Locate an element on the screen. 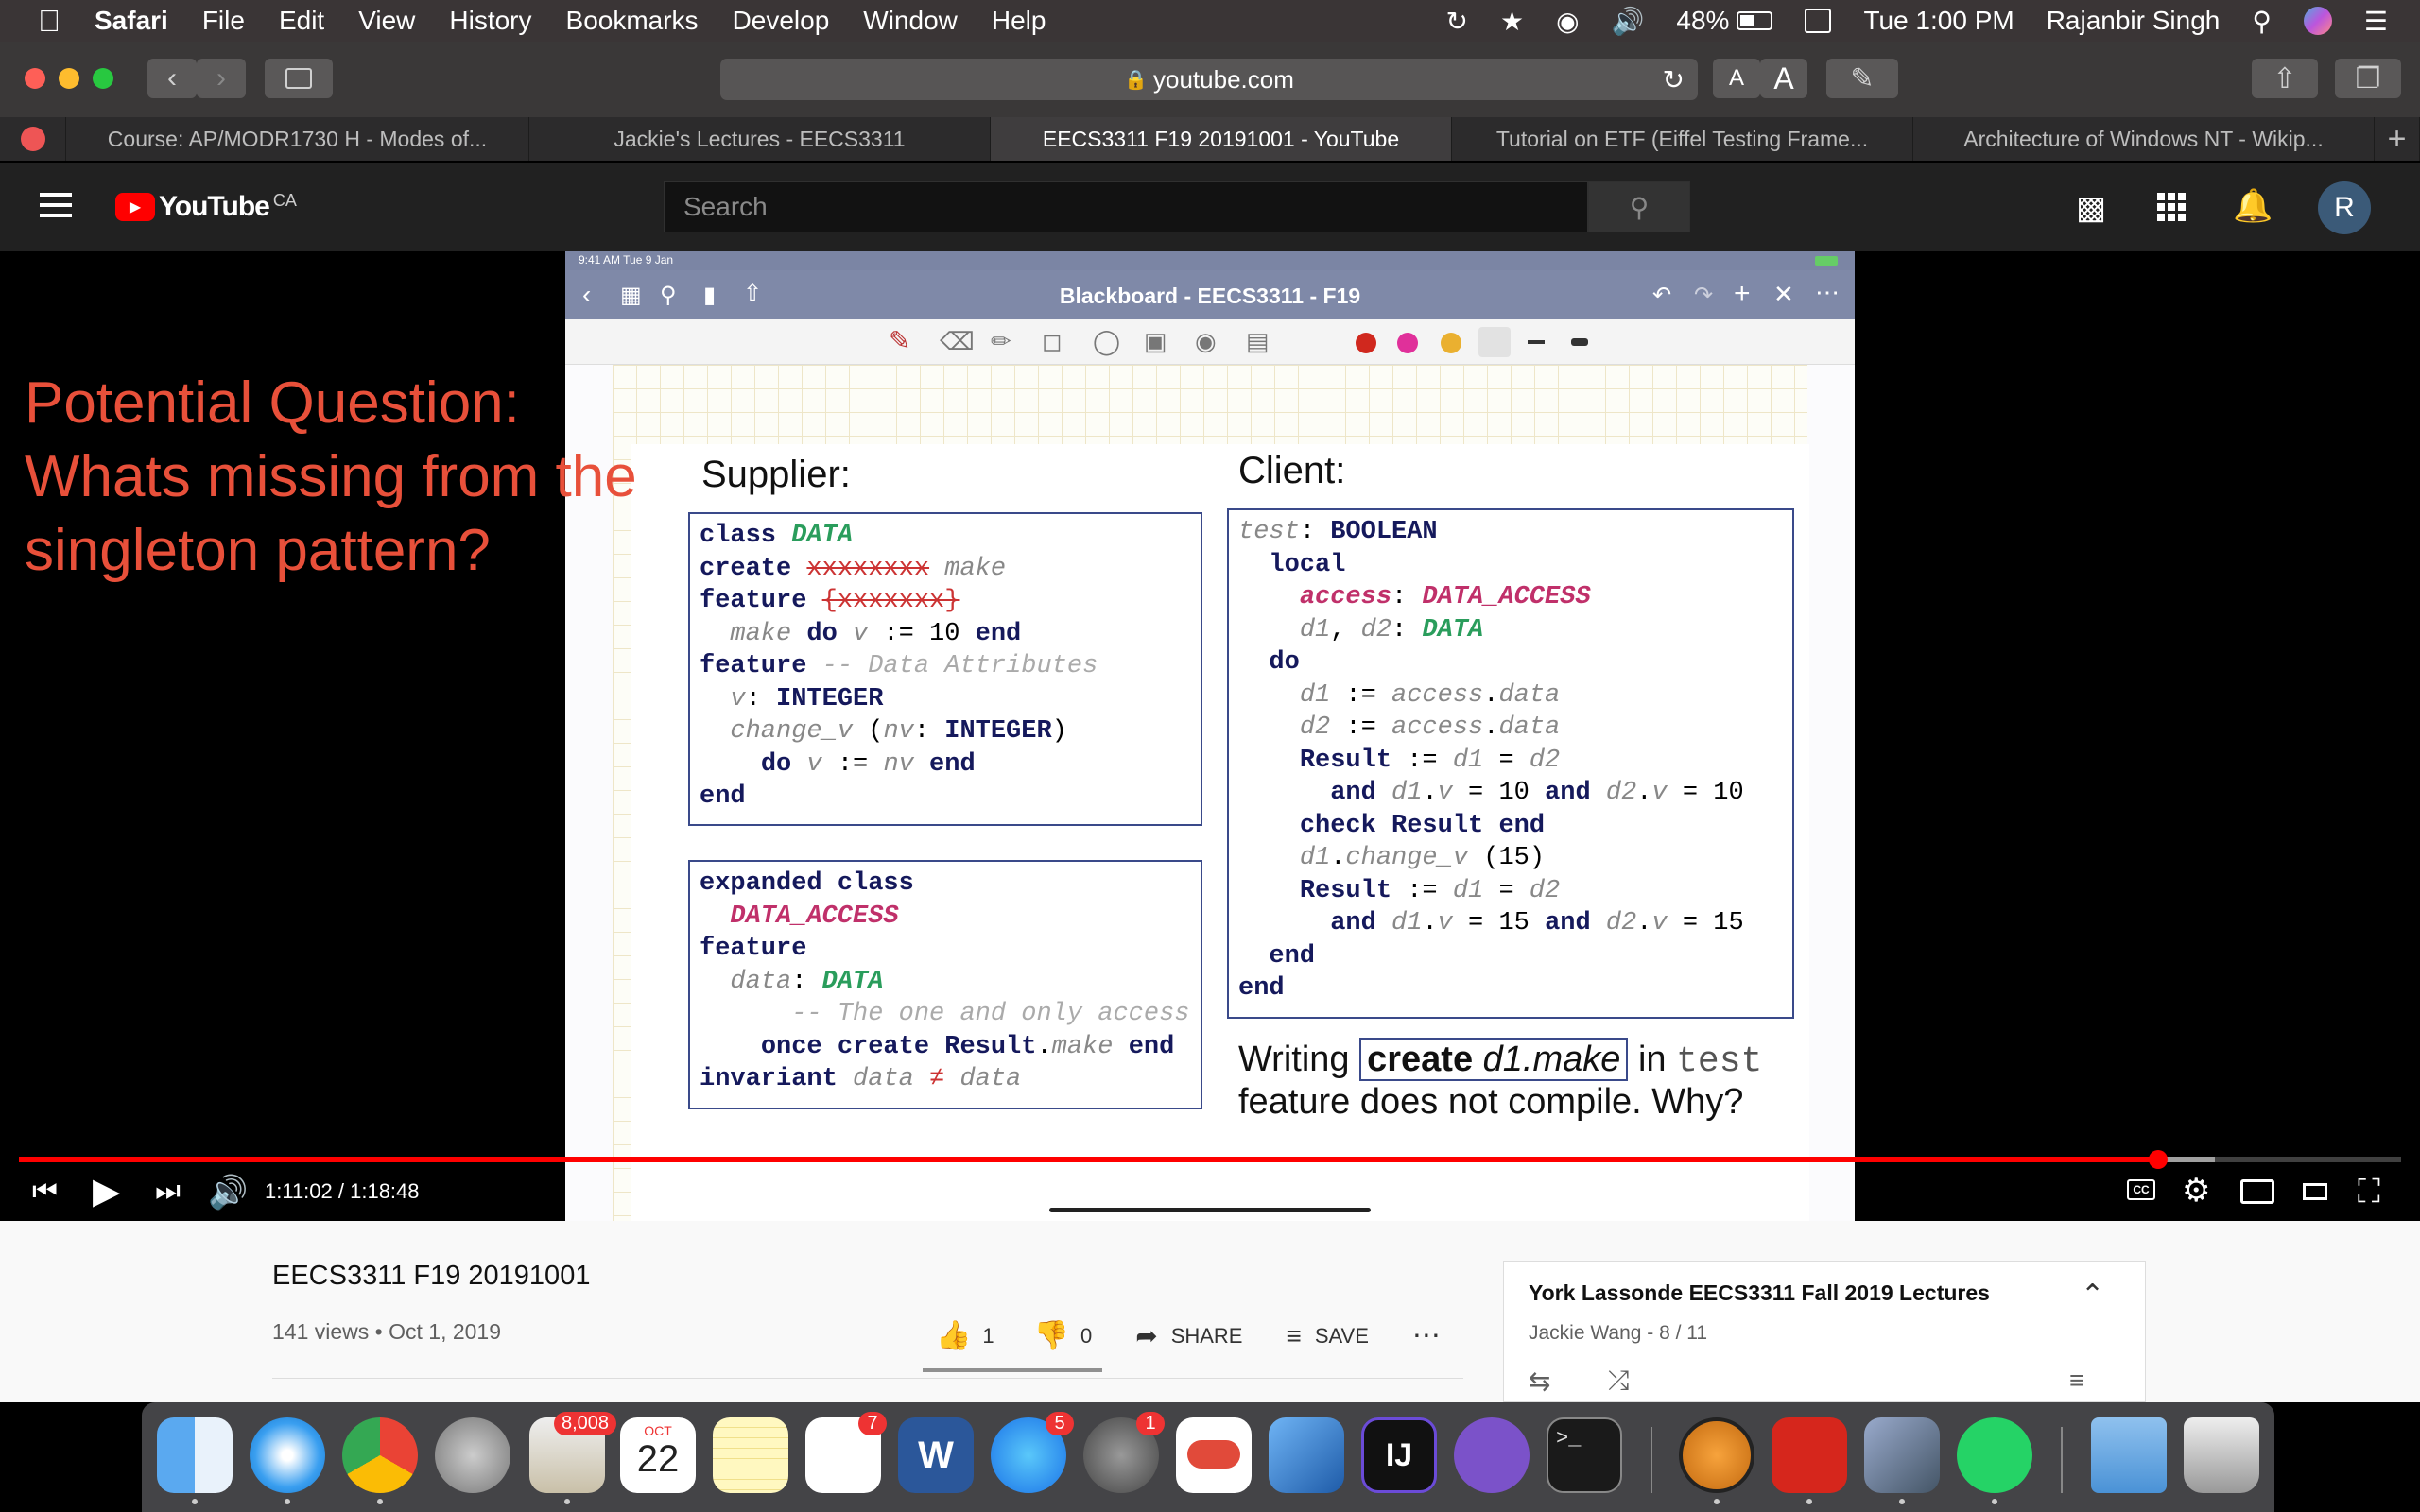 This screenshot has width=2420, height=1512. theater-mode-icon is located at coordinates (2315, 1191).